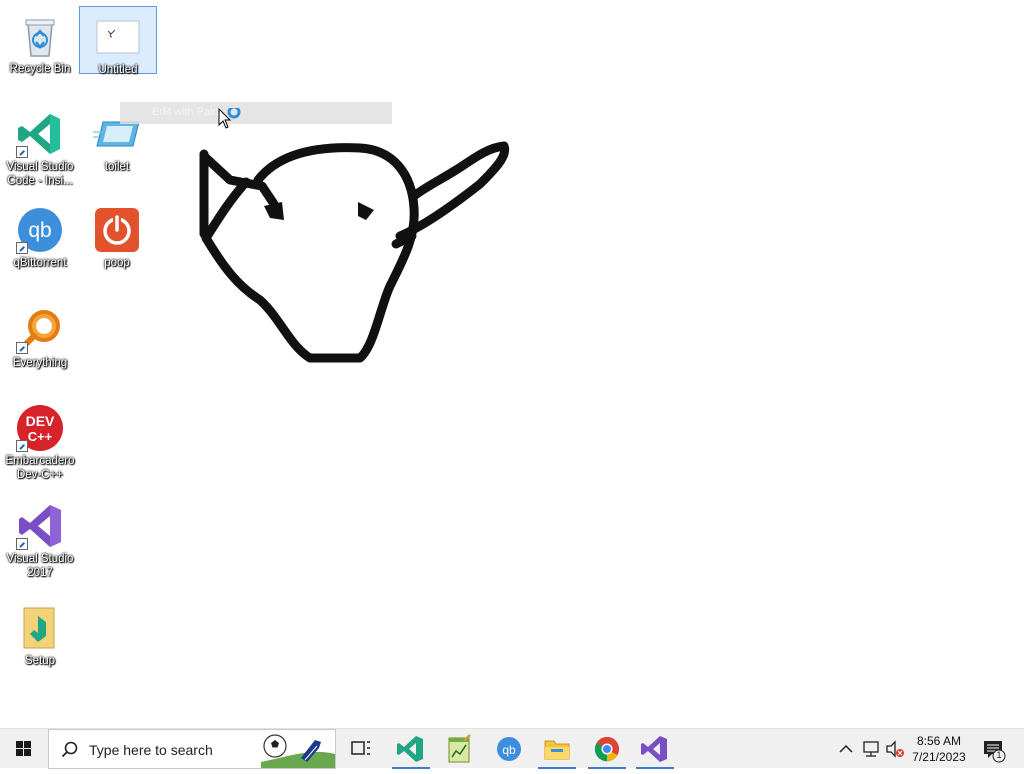 The image size is (1024, 774). I want to click on taskbar-app-chrome, so click(607, 749).